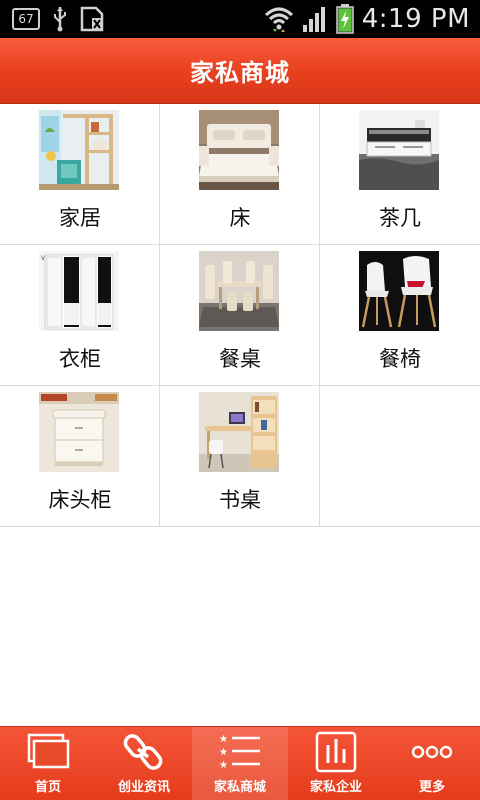 This screenshot has width=480, height=800. I want to click on chart-icon, so click(336, 752).